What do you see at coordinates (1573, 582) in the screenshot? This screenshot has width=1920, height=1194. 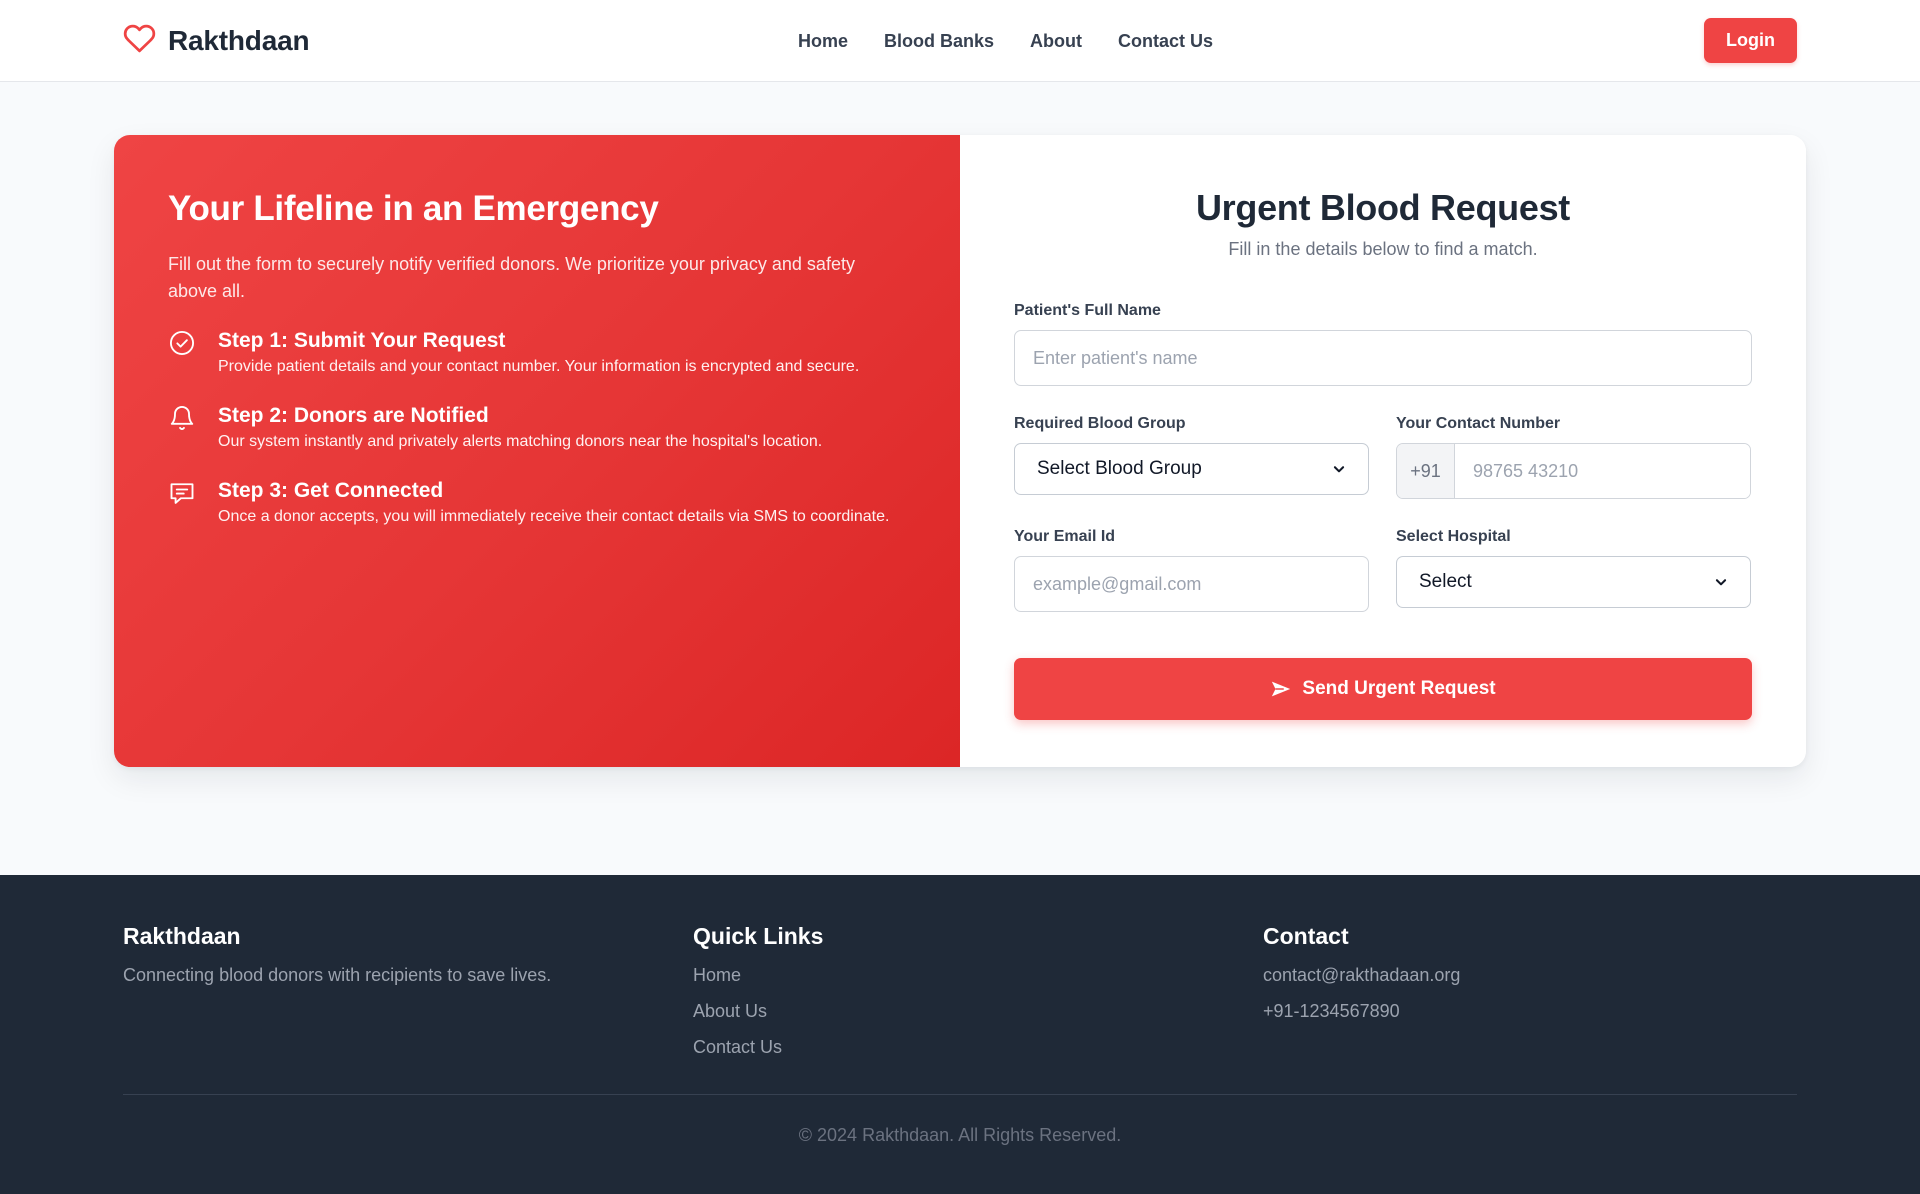 I see `hospital-select: Select` at bounding box center [1573, 582].